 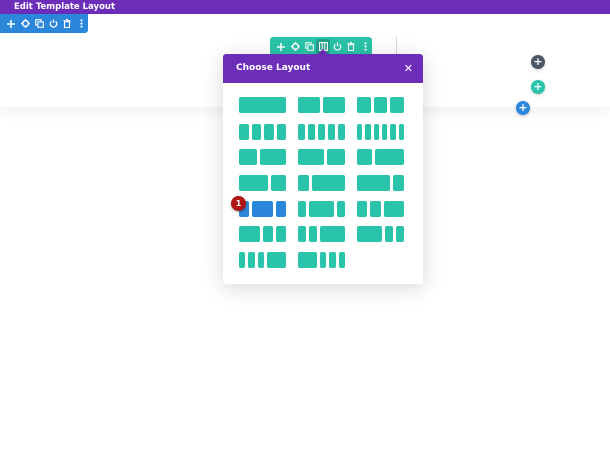 I want to click on step-badge: 1, so click(x=238, y=203).